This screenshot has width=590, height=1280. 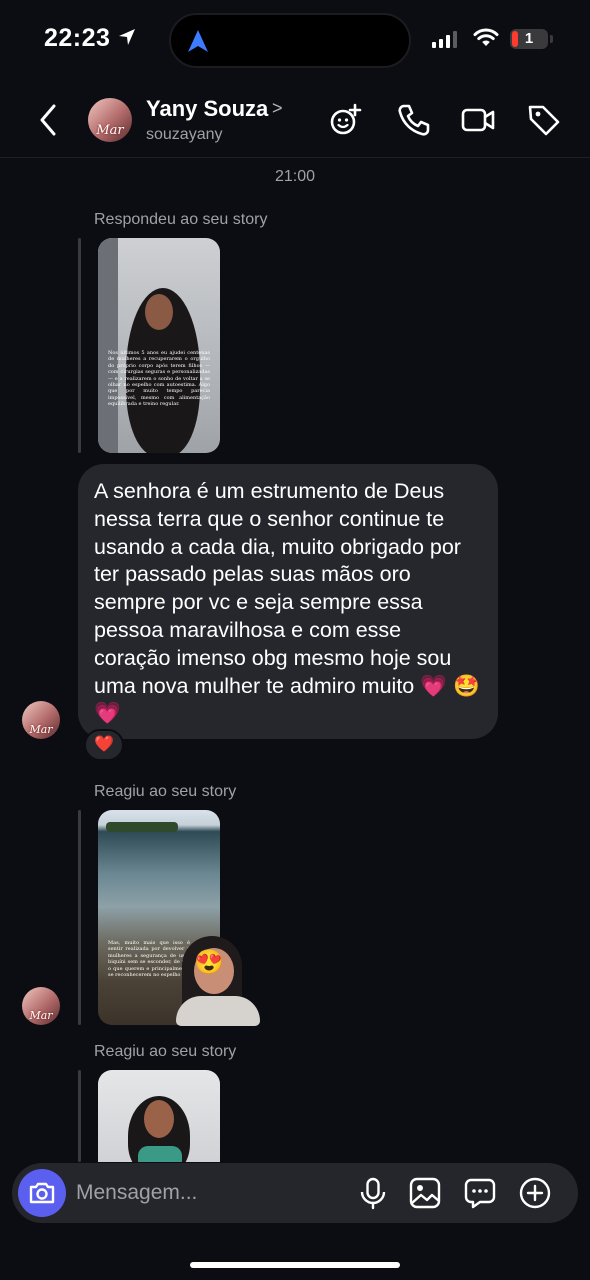 I want to click on story-reply-label: Respondeu ao seu story, so click(x=181, y=219).